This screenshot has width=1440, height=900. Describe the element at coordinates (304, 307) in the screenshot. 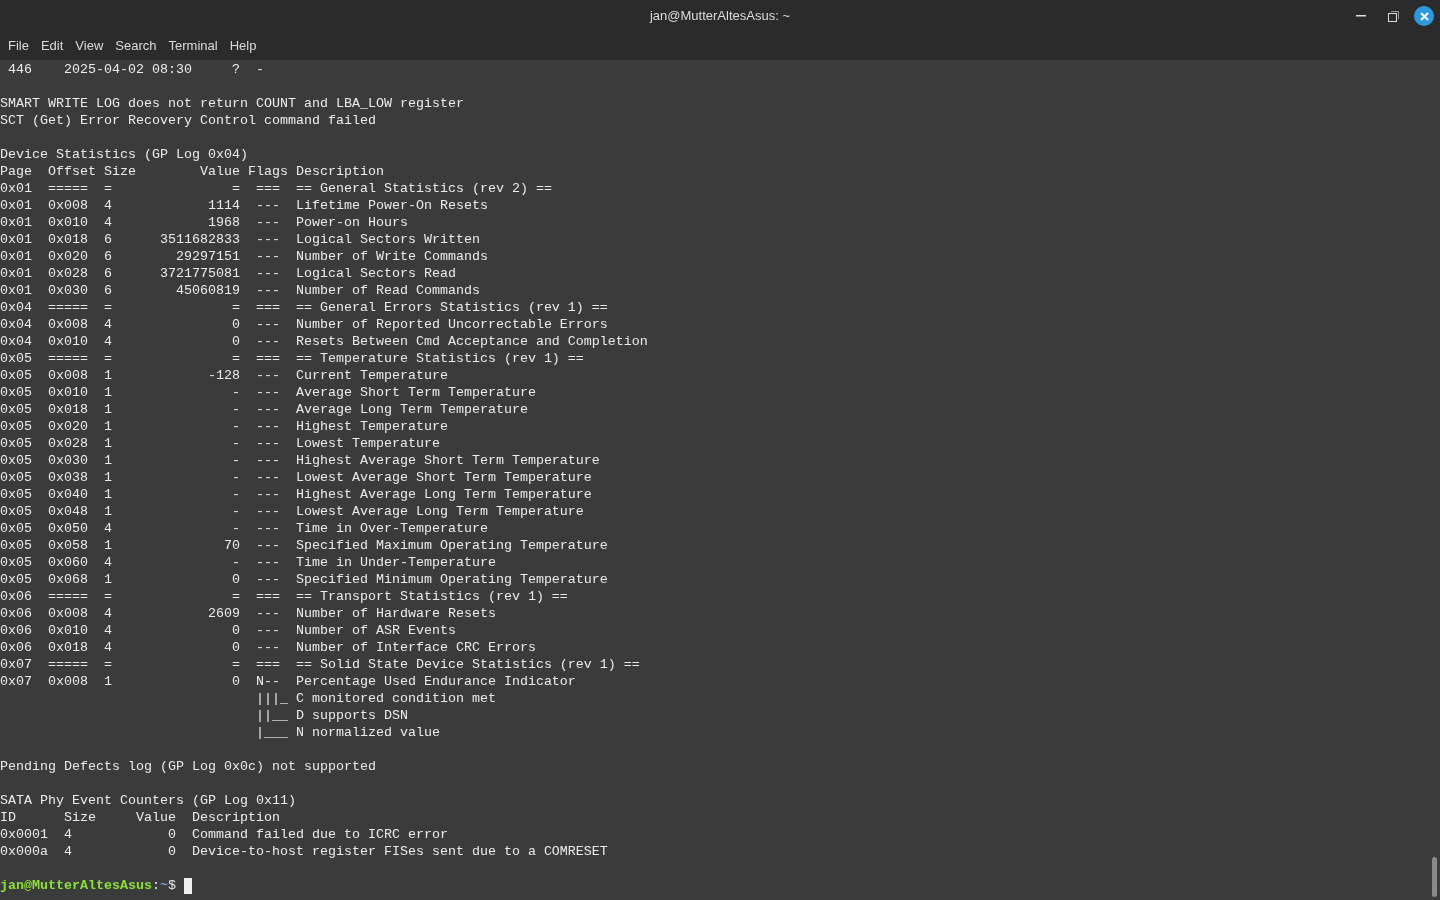

I see `terminal-line: 0x04 ===== = = === == General Errors Statistics (rev 1) ==` at that location.